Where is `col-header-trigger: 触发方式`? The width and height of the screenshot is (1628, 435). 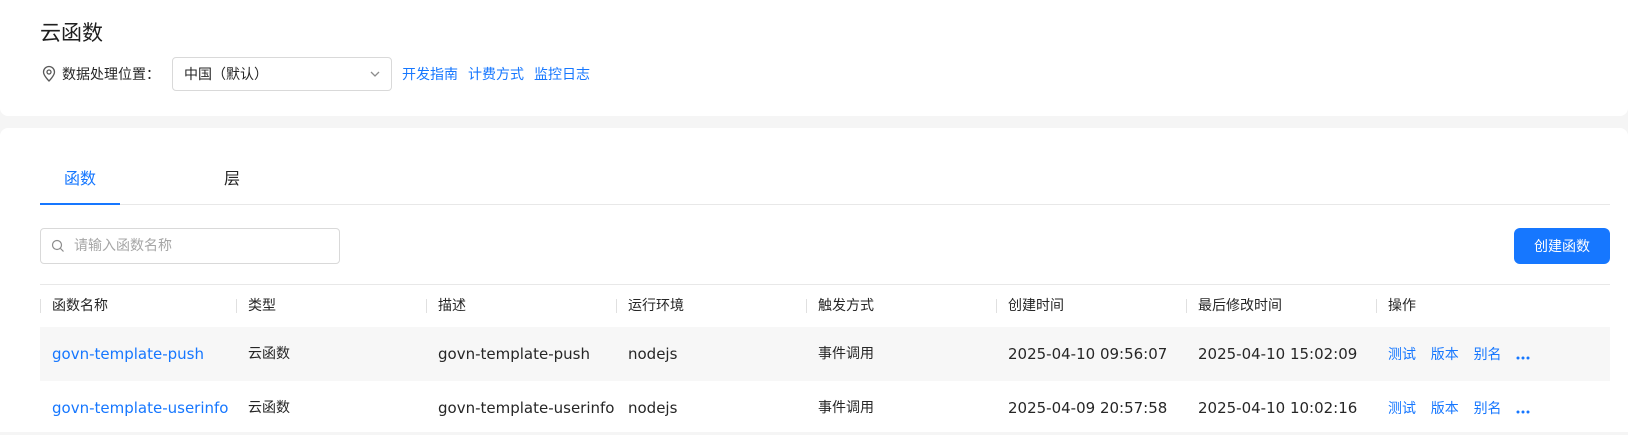
col-header-trigger: 触发方式 is located at coordinates (901, 306).